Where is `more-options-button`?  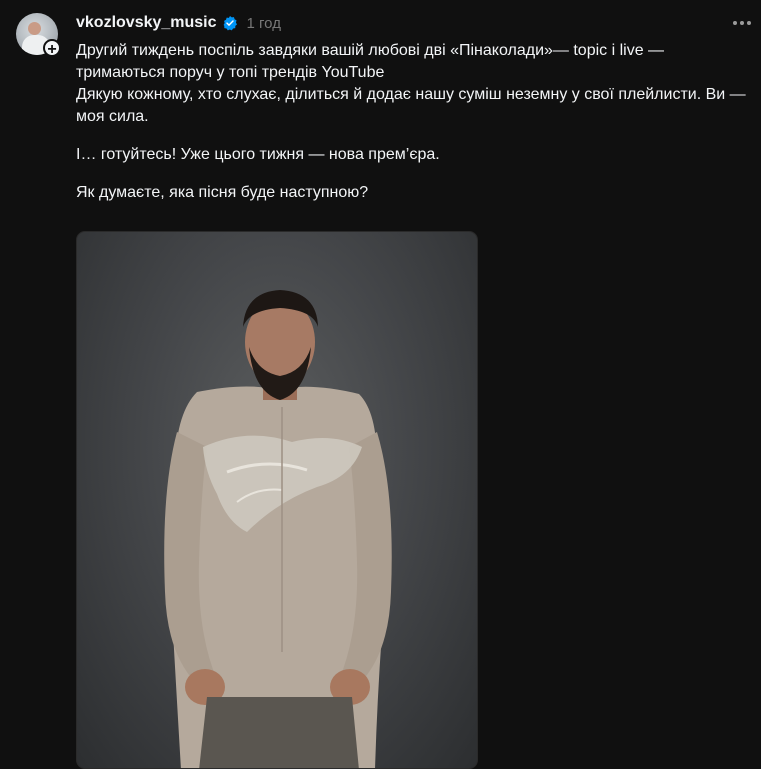 more-options-button is located at coordinates (742, 23).